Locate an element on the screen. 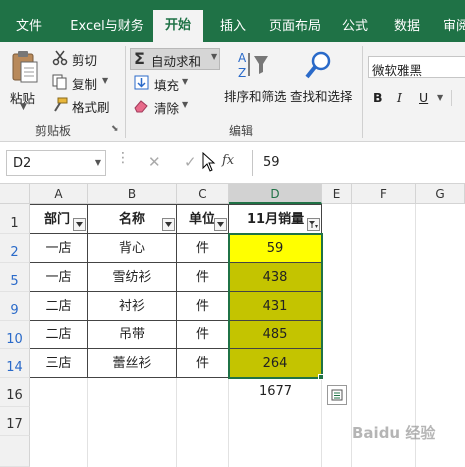 The image size is (465, 467). column-header-e: E is located at coordinates (337, 194).